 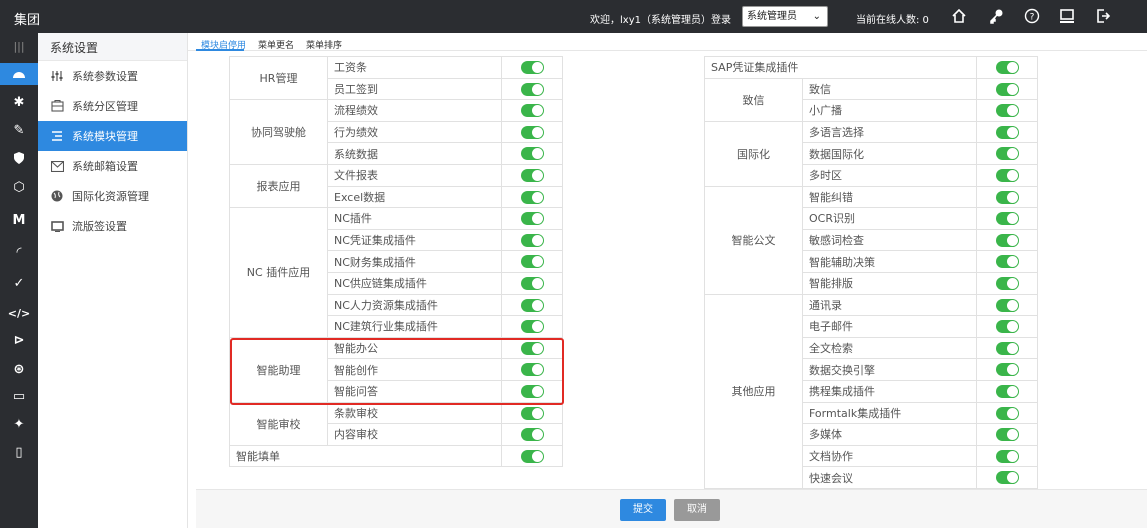 I want to click on document-icon: ▯, so click(x=19, y=452).